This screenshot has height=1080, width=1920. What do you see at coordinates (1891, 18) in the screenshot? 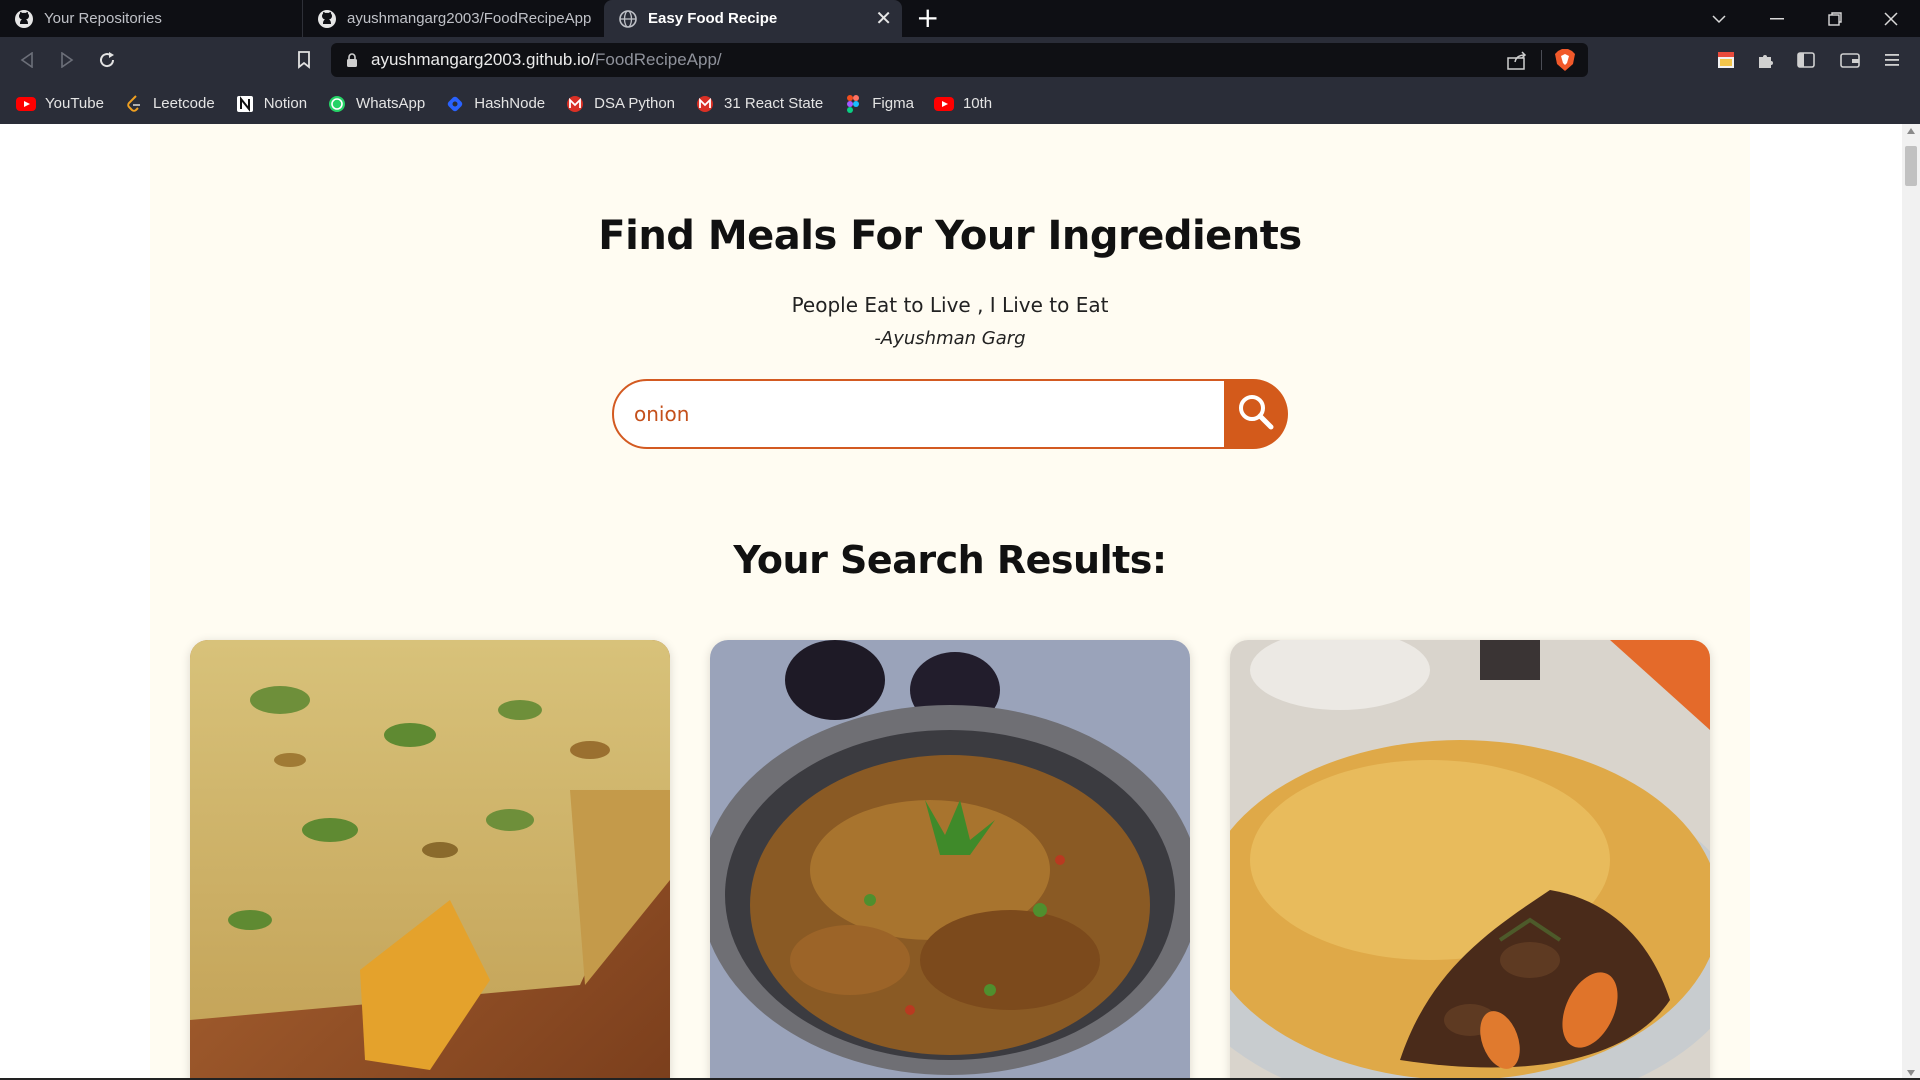
I see `close-window-icon` at bounding box center [1891, 18].